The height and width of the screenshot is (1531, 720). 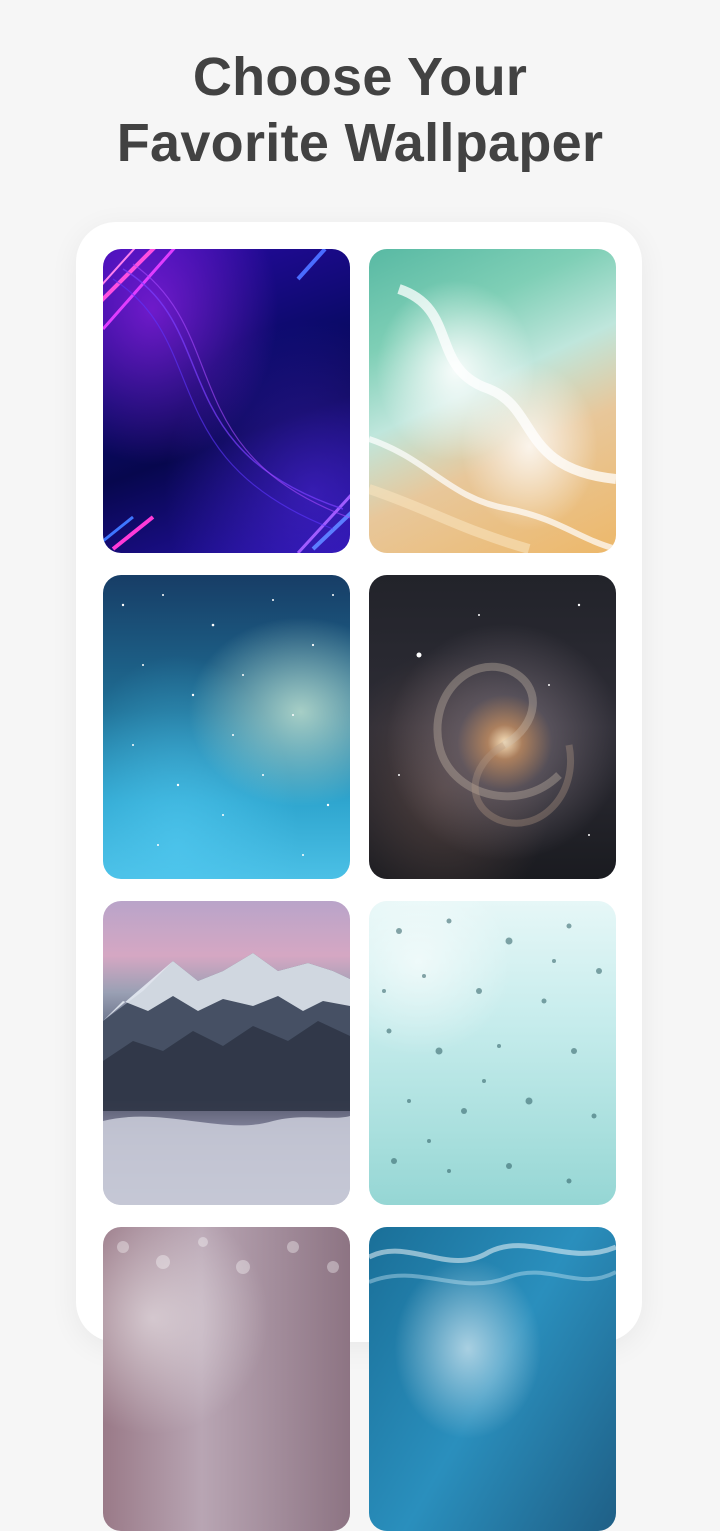 I want to click on wallpaper-tile-snowy-mountains, so click(x=226, y=1053).